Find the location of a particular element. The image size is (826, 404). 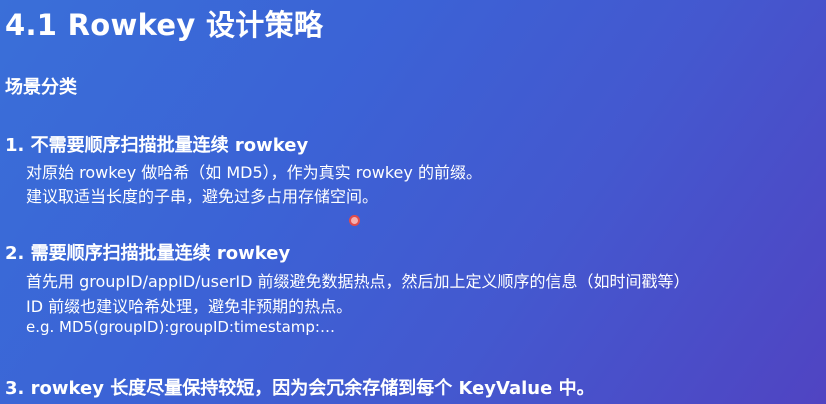

item-2-line-2: ID 前缀也建议哈希处理，避免非预期的热点。 is located at coordinates (189, 306).